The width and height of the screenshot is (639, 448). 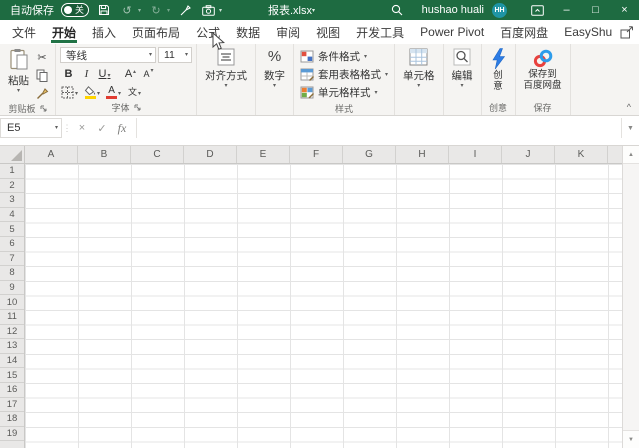 I want to click on ribbon-tab: 开始, so click(x=64, y=32).